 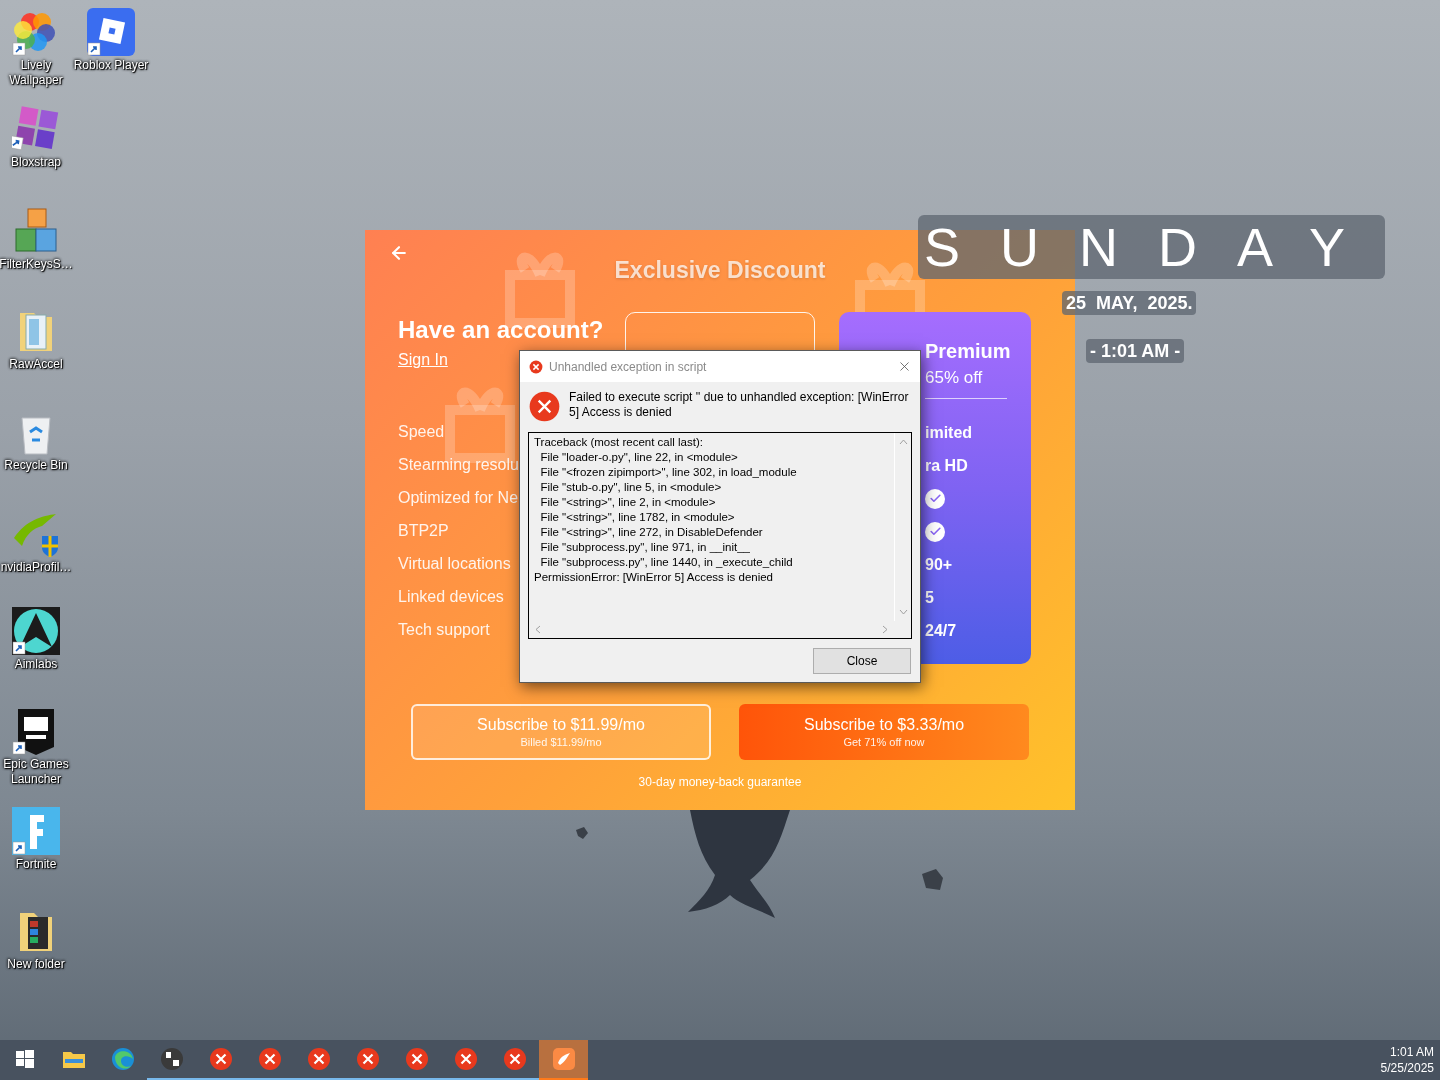 I want to click on discount-label: 65% off, so click(x=954, y=378).